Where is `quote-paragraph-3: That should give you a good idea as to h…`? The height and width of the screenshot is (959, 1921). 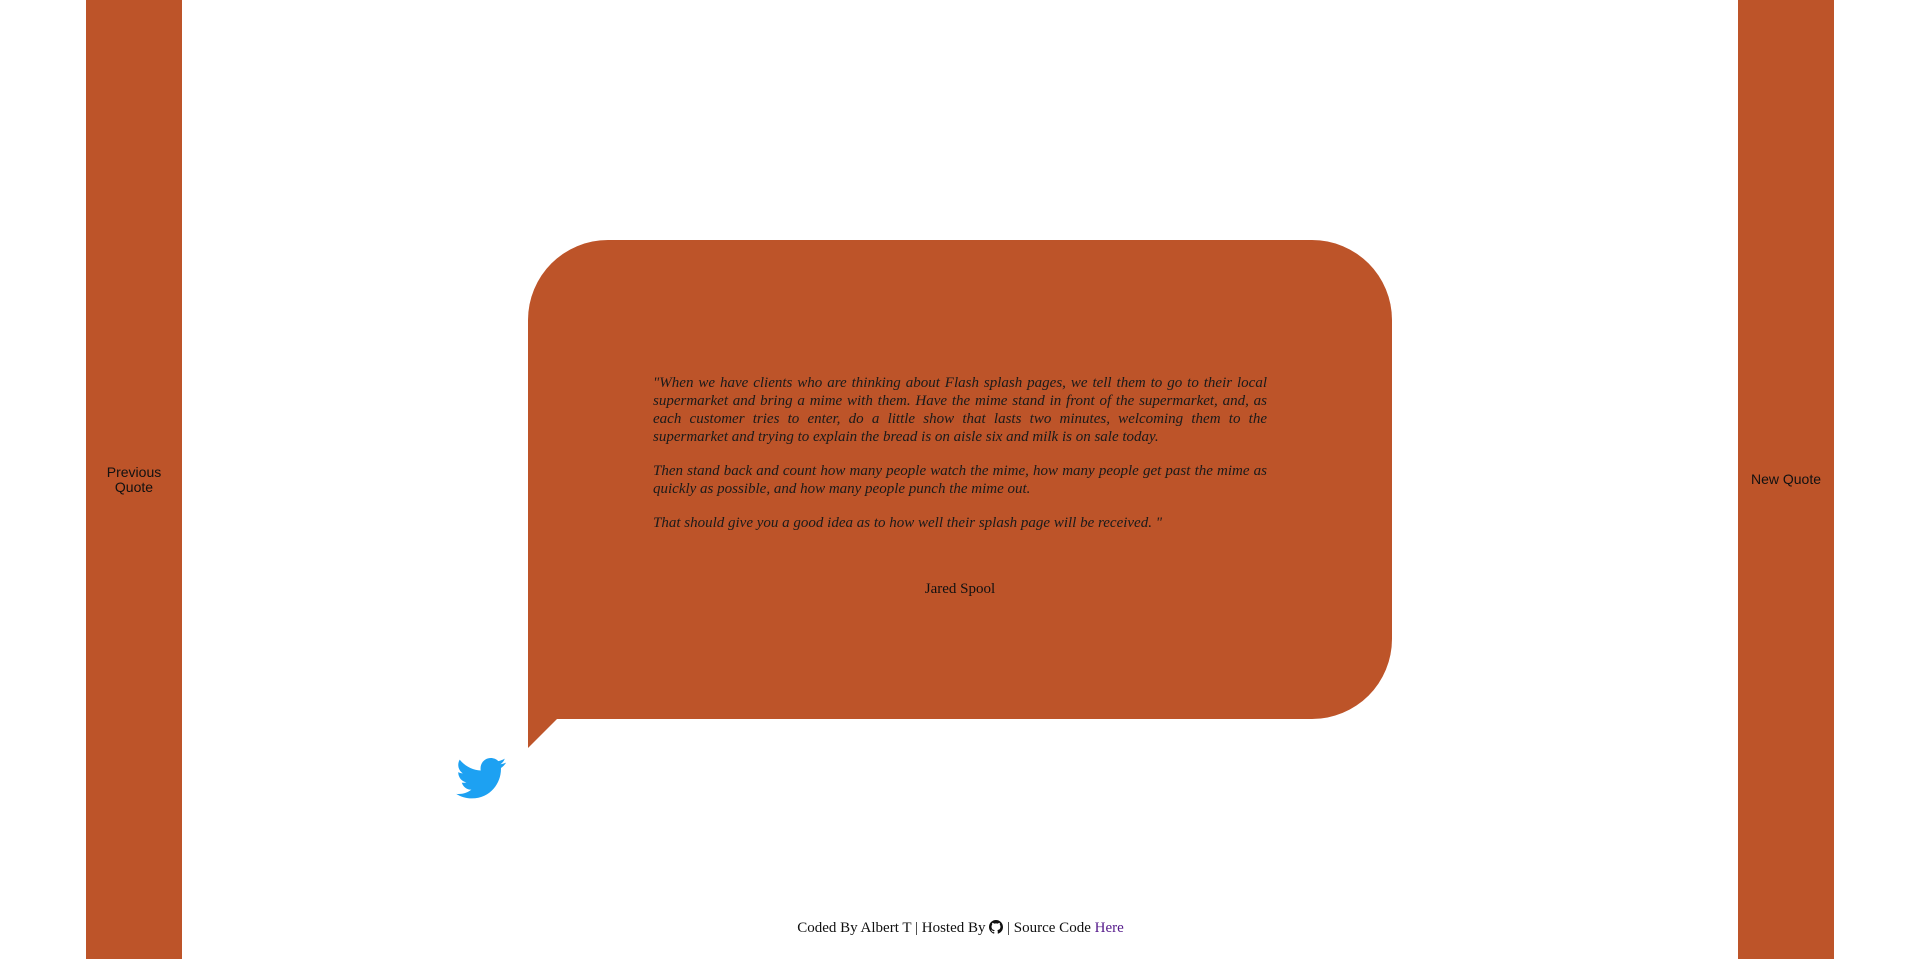 quote-paragraph-3: That should give you a good idea as to h… is located at coordinates (908, 523).